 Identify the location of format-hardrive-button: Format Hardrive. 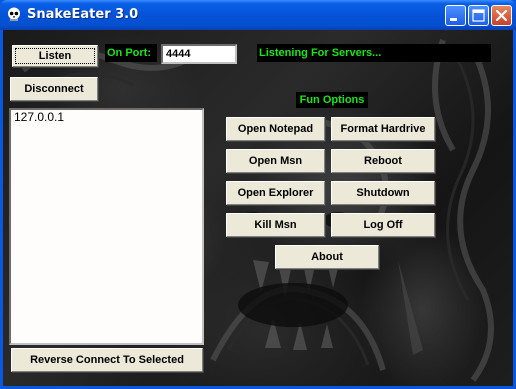
(383, 129).